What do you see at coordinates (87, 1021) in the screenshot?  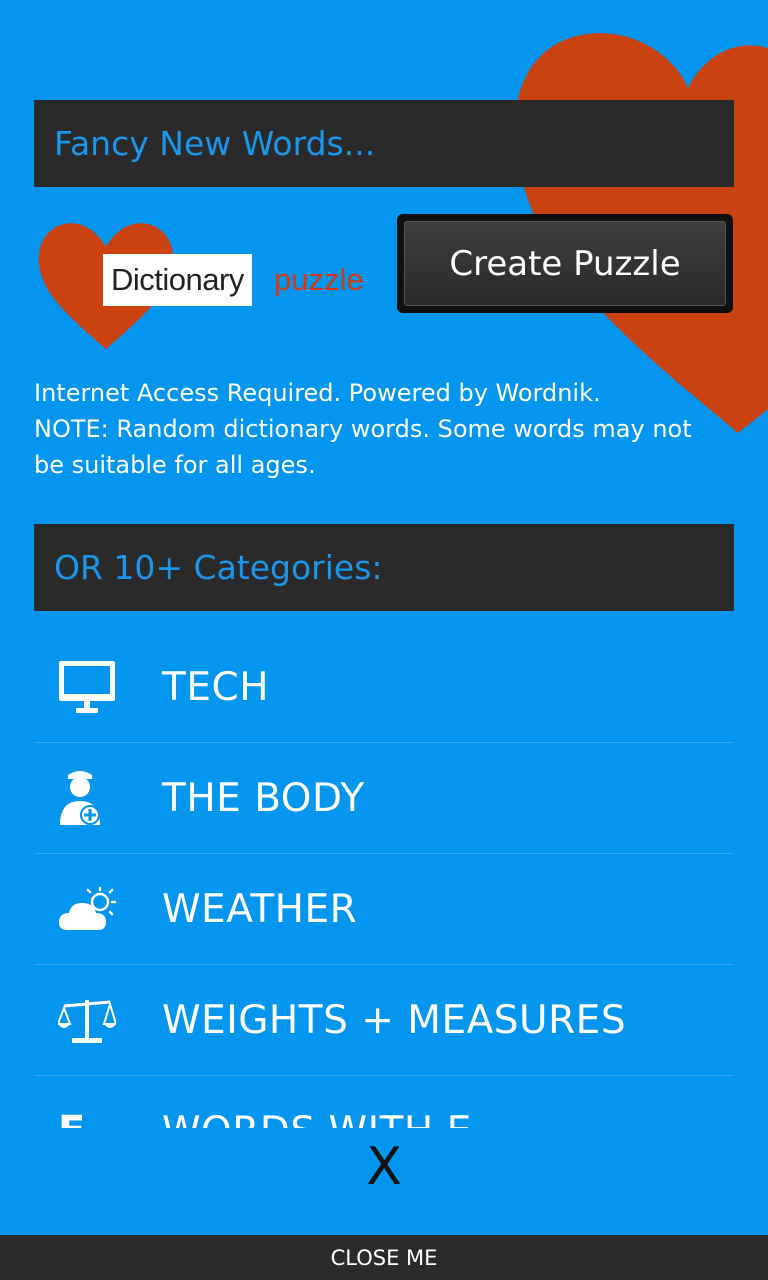 I see `scale-icon` at bounding box center [87, 1021].